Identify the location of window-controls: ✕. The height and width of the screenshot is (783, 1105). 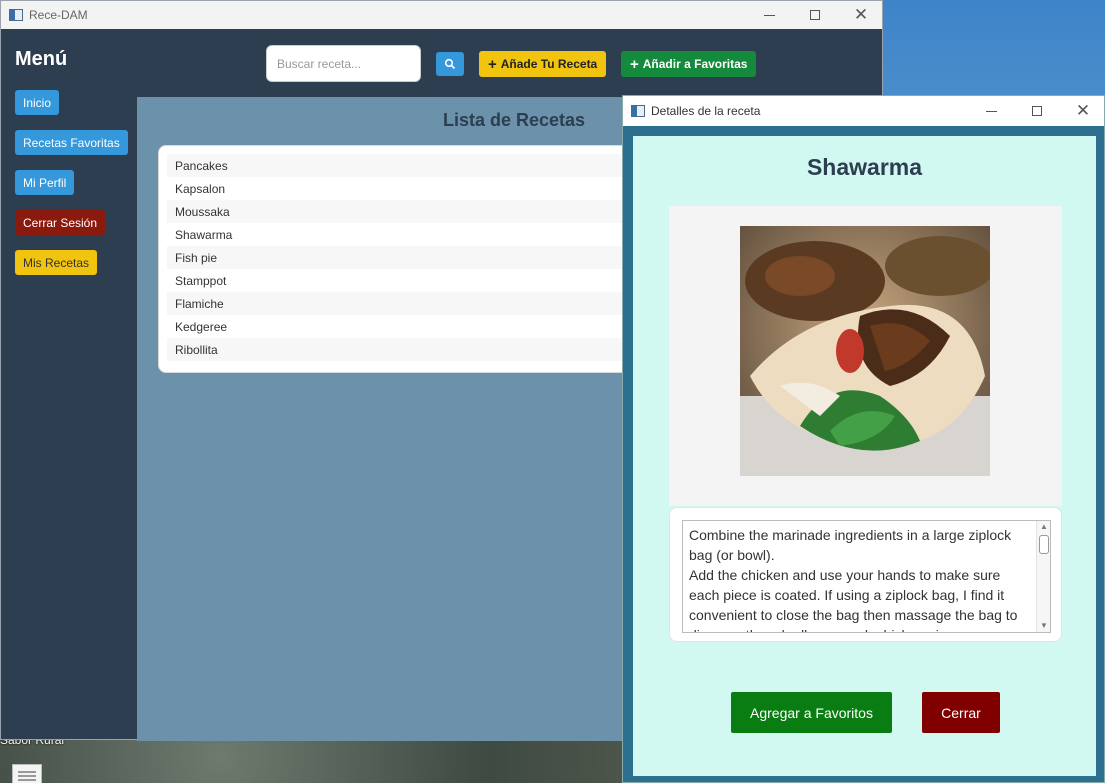
(815, 15).